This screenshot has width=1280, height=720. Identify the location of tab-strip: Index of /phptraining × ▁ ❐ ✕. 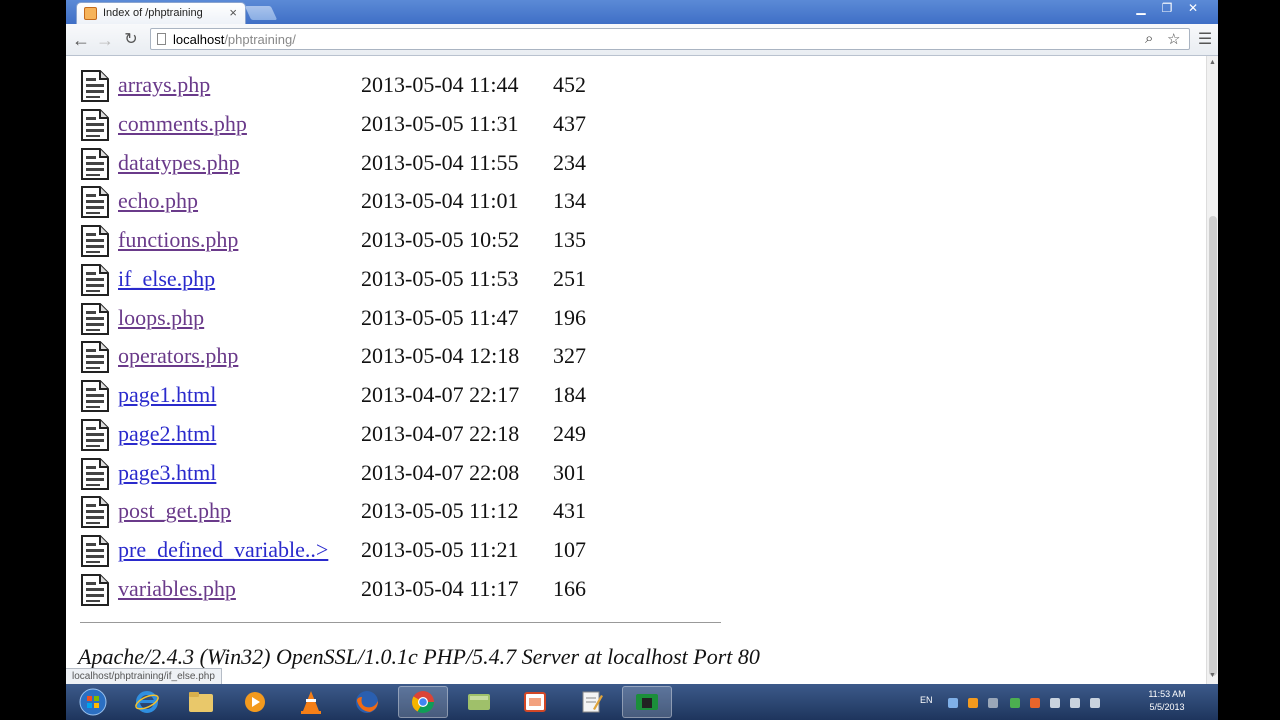
(642, 12).